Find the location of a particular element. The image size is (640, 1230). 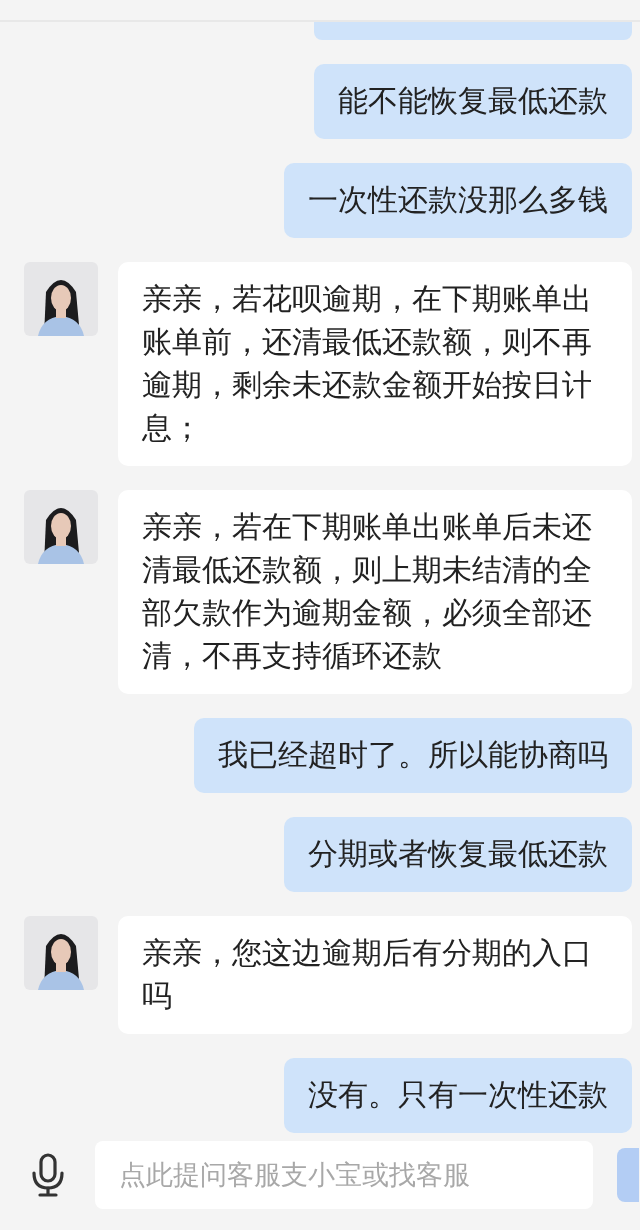

message-bubble: 亲亲，若在下期账单出账单后未还清最低还款额，则上期未结清的全部欠款作为逾期金额，必须全部还清，不再支持循环还款 is located at coordinates (375, 592).